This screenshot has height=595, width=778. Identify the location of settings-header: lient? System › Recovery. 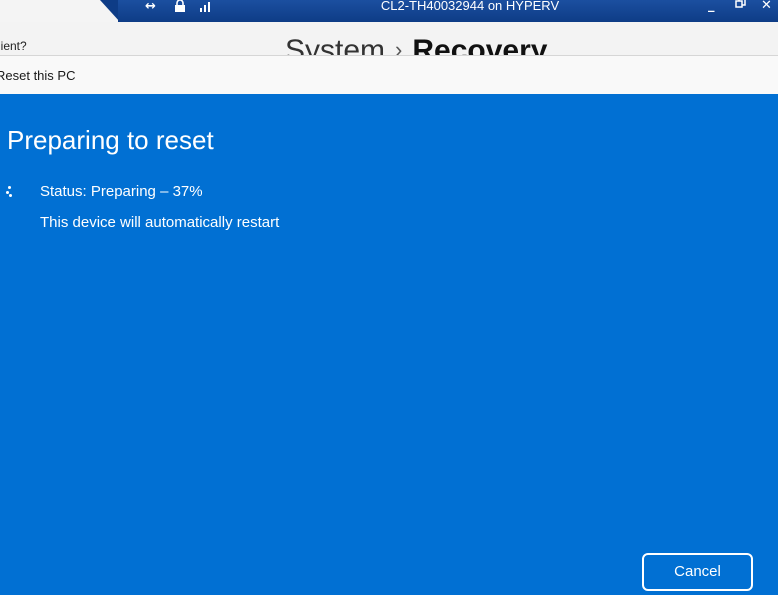
(389, 38).